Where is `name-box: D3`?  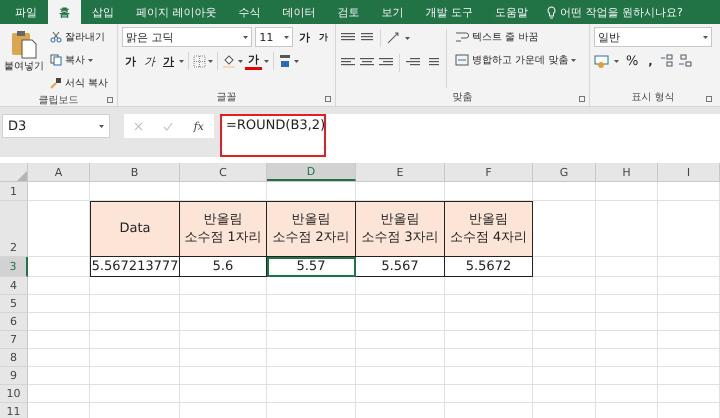
name-box: D3 is located at coordinates (56, 126).